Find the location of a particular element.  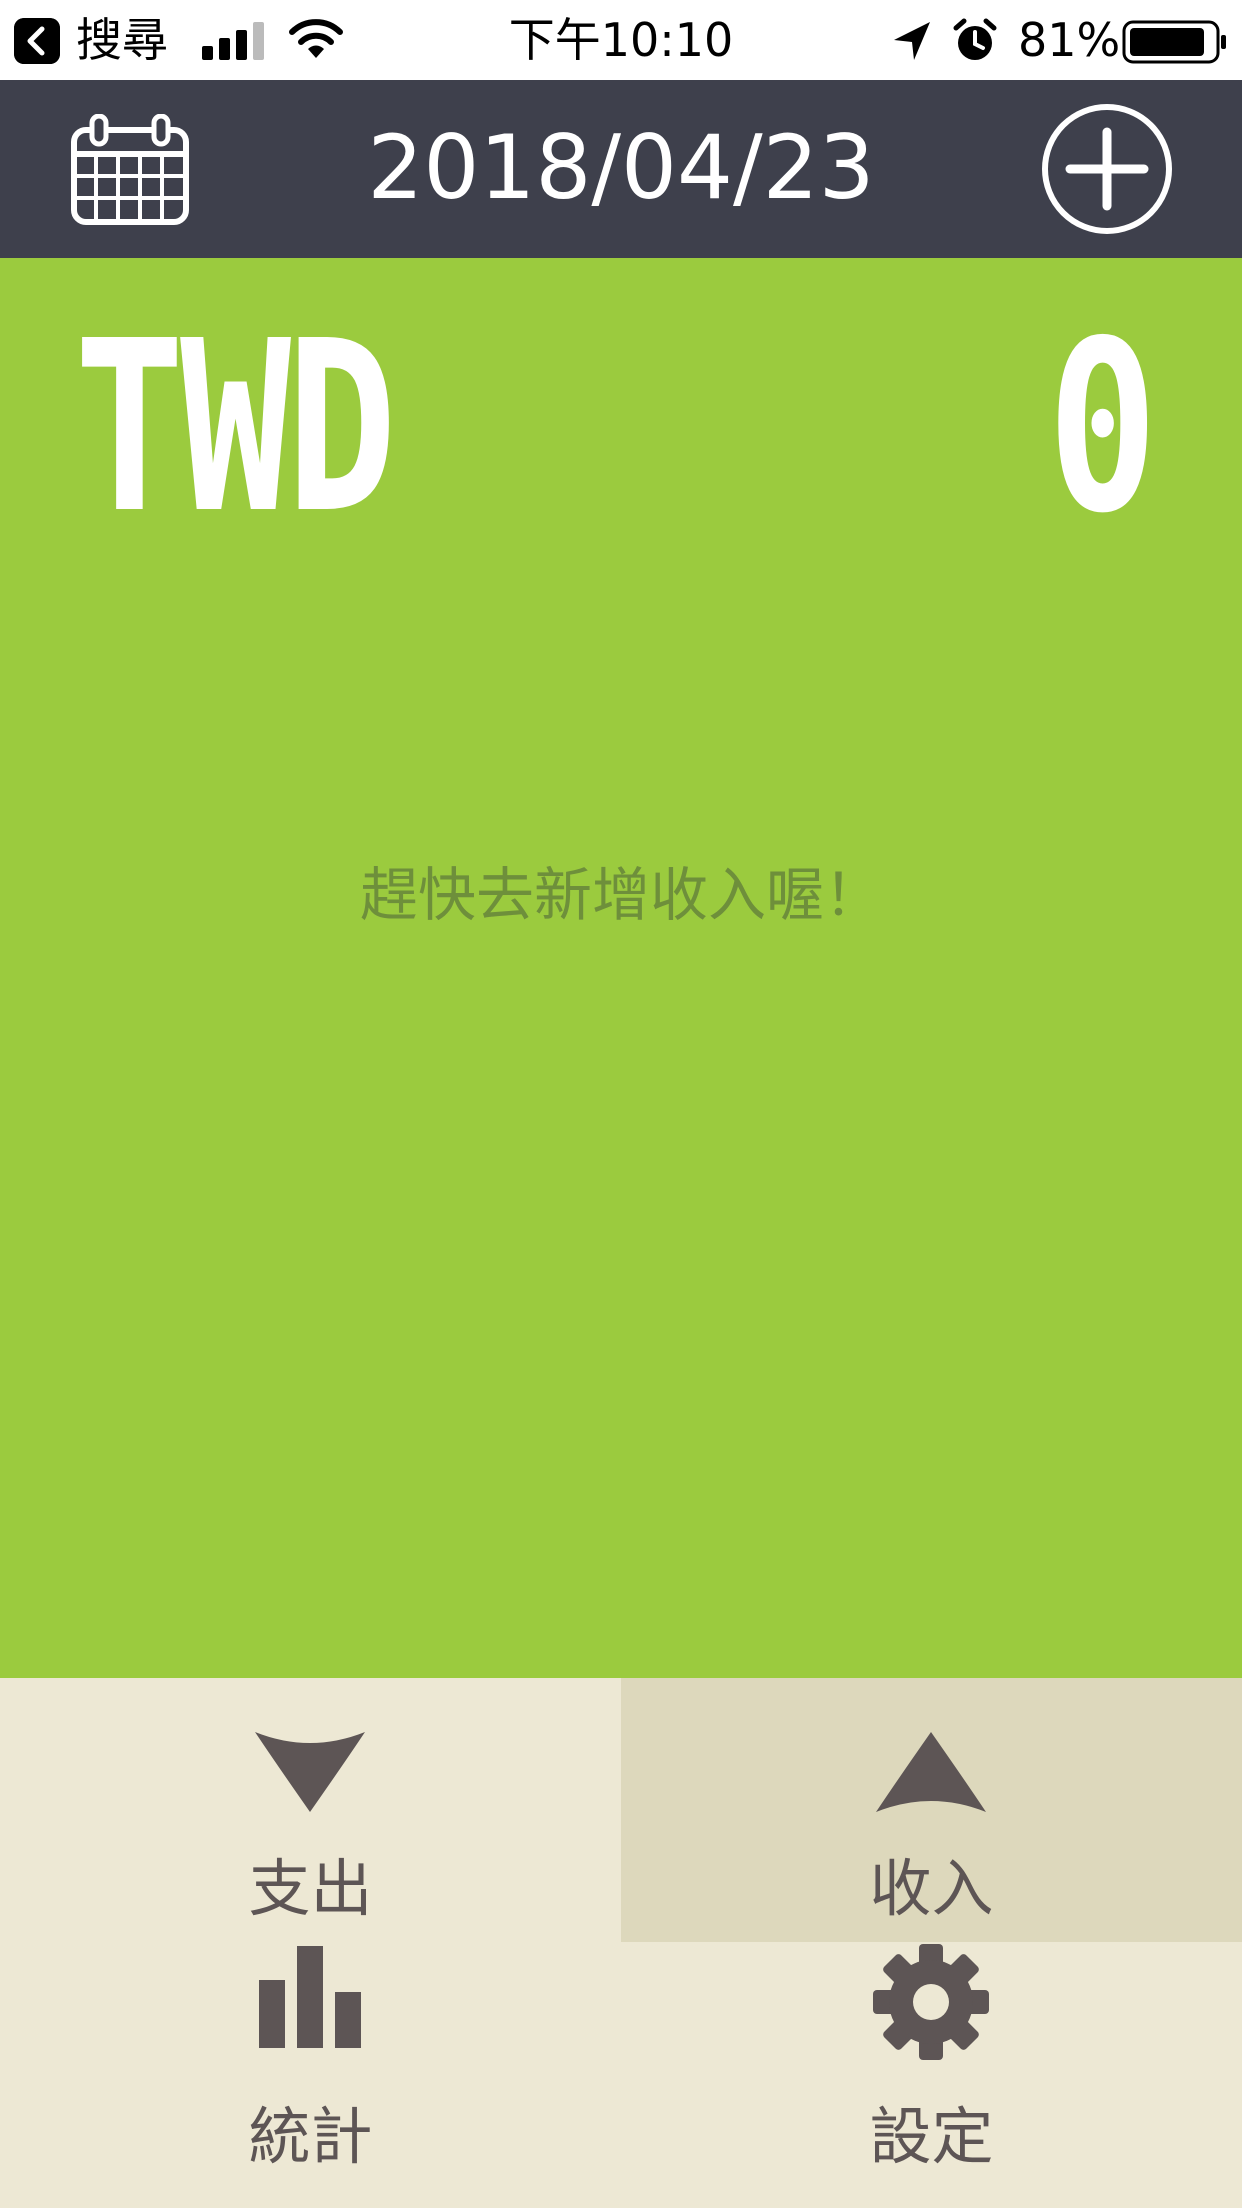

menu-label-settings: 設定 is located at coordinates (931, 2136).